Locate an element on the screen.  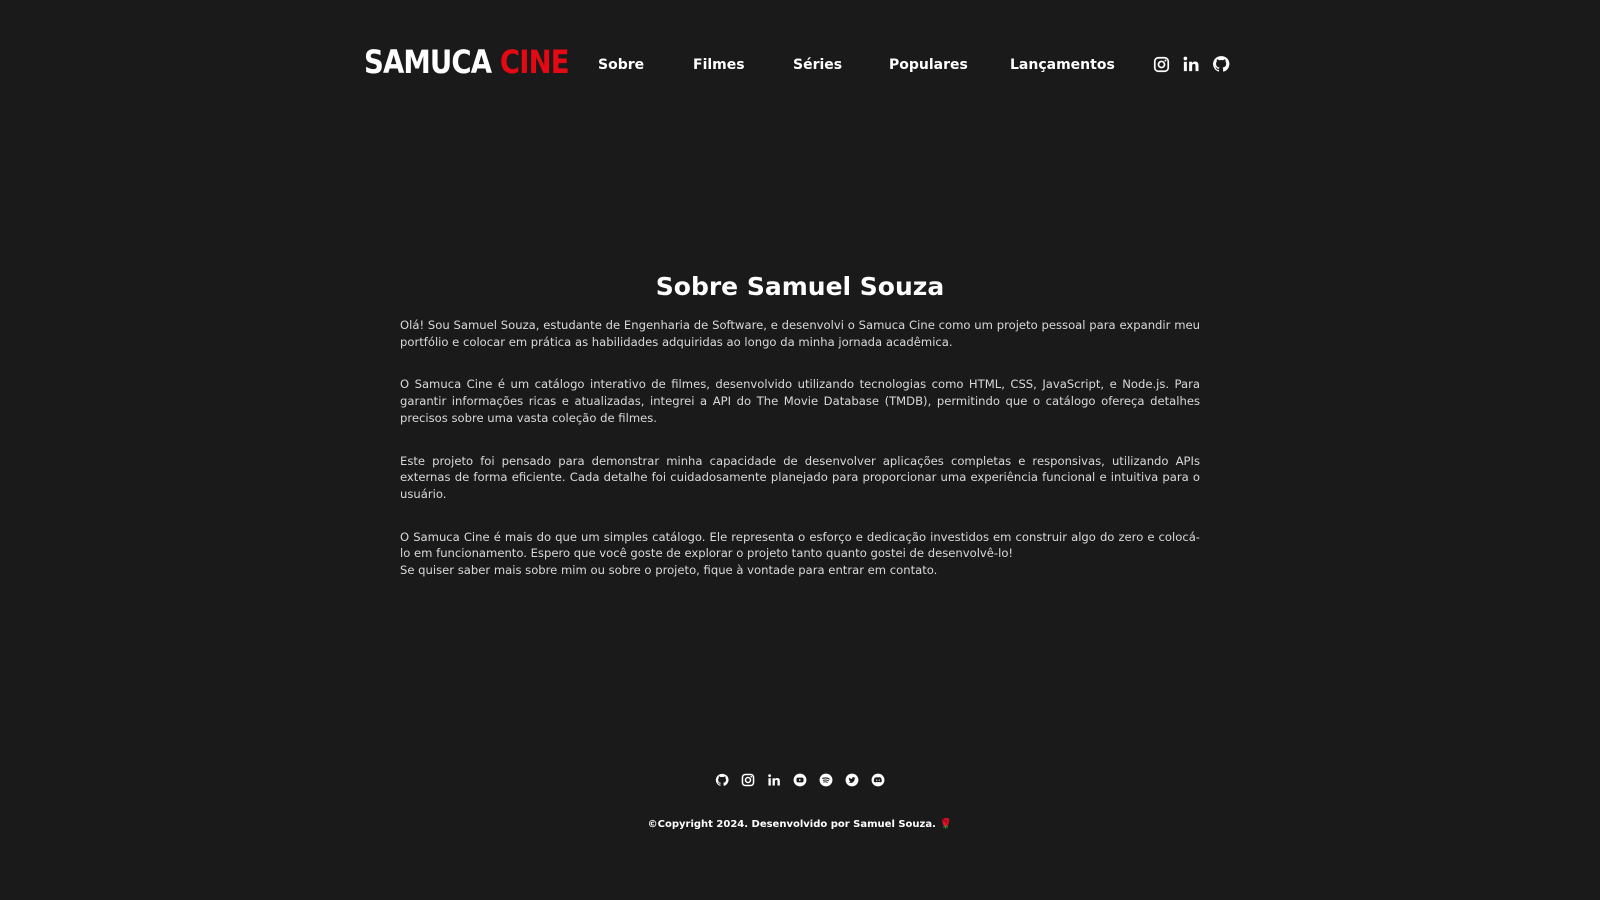
youtube-icon is located at coordinates (800, 780).